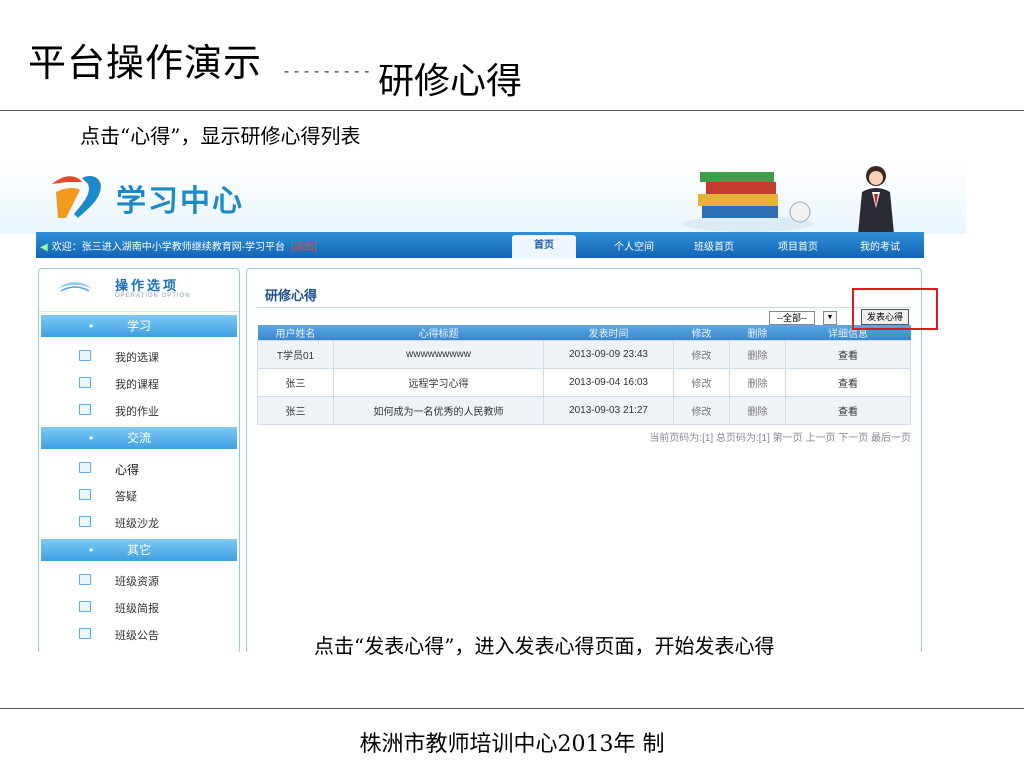  Describe the element at coordinates (438, 382) in the screenshot. I see `cell-title: 远程学习心得` at that location.